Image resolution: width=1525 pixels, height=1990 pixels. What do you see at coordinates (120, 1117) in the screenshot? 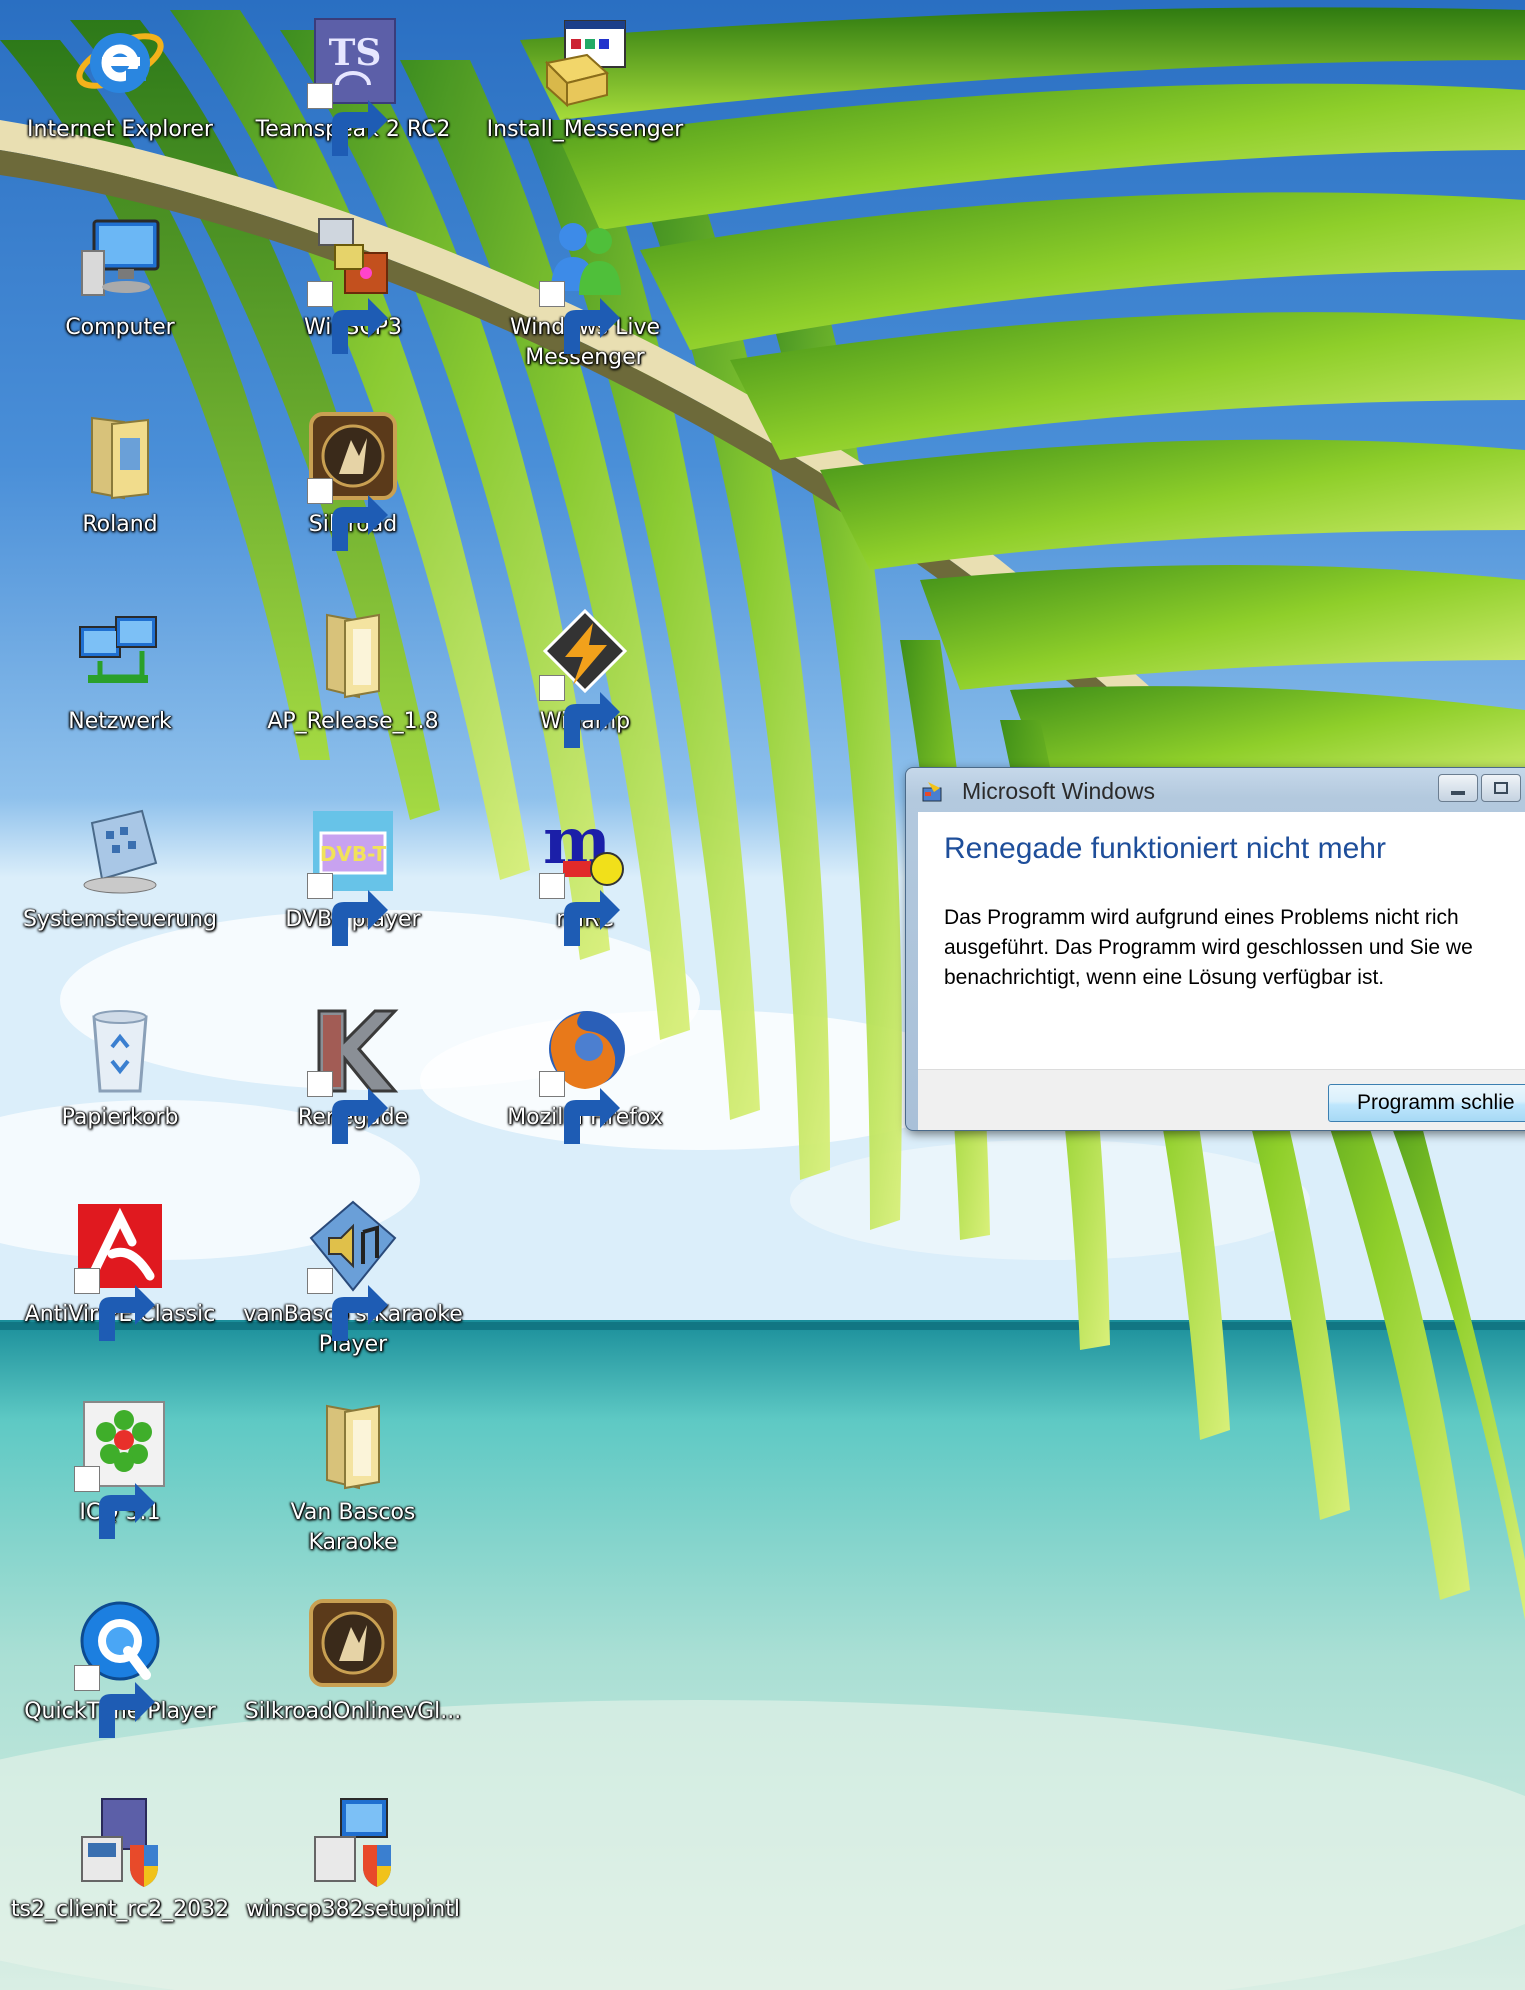
I see `icon-label: Papierkorb` at bounding box center [120, 1117].